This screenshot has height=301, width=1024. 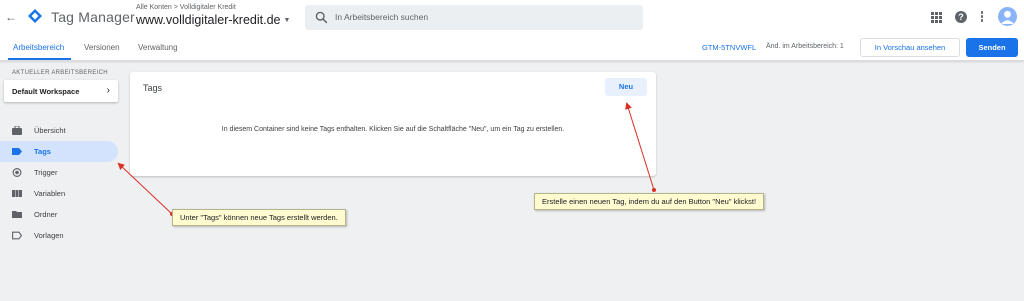 I want to click on tab-versions: Versionen, so click(x=102, y=47).